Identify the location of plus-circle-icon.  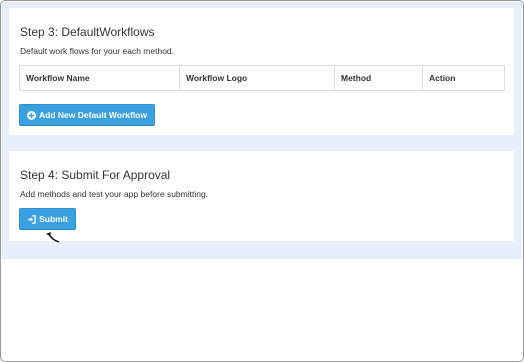
(31, 115).